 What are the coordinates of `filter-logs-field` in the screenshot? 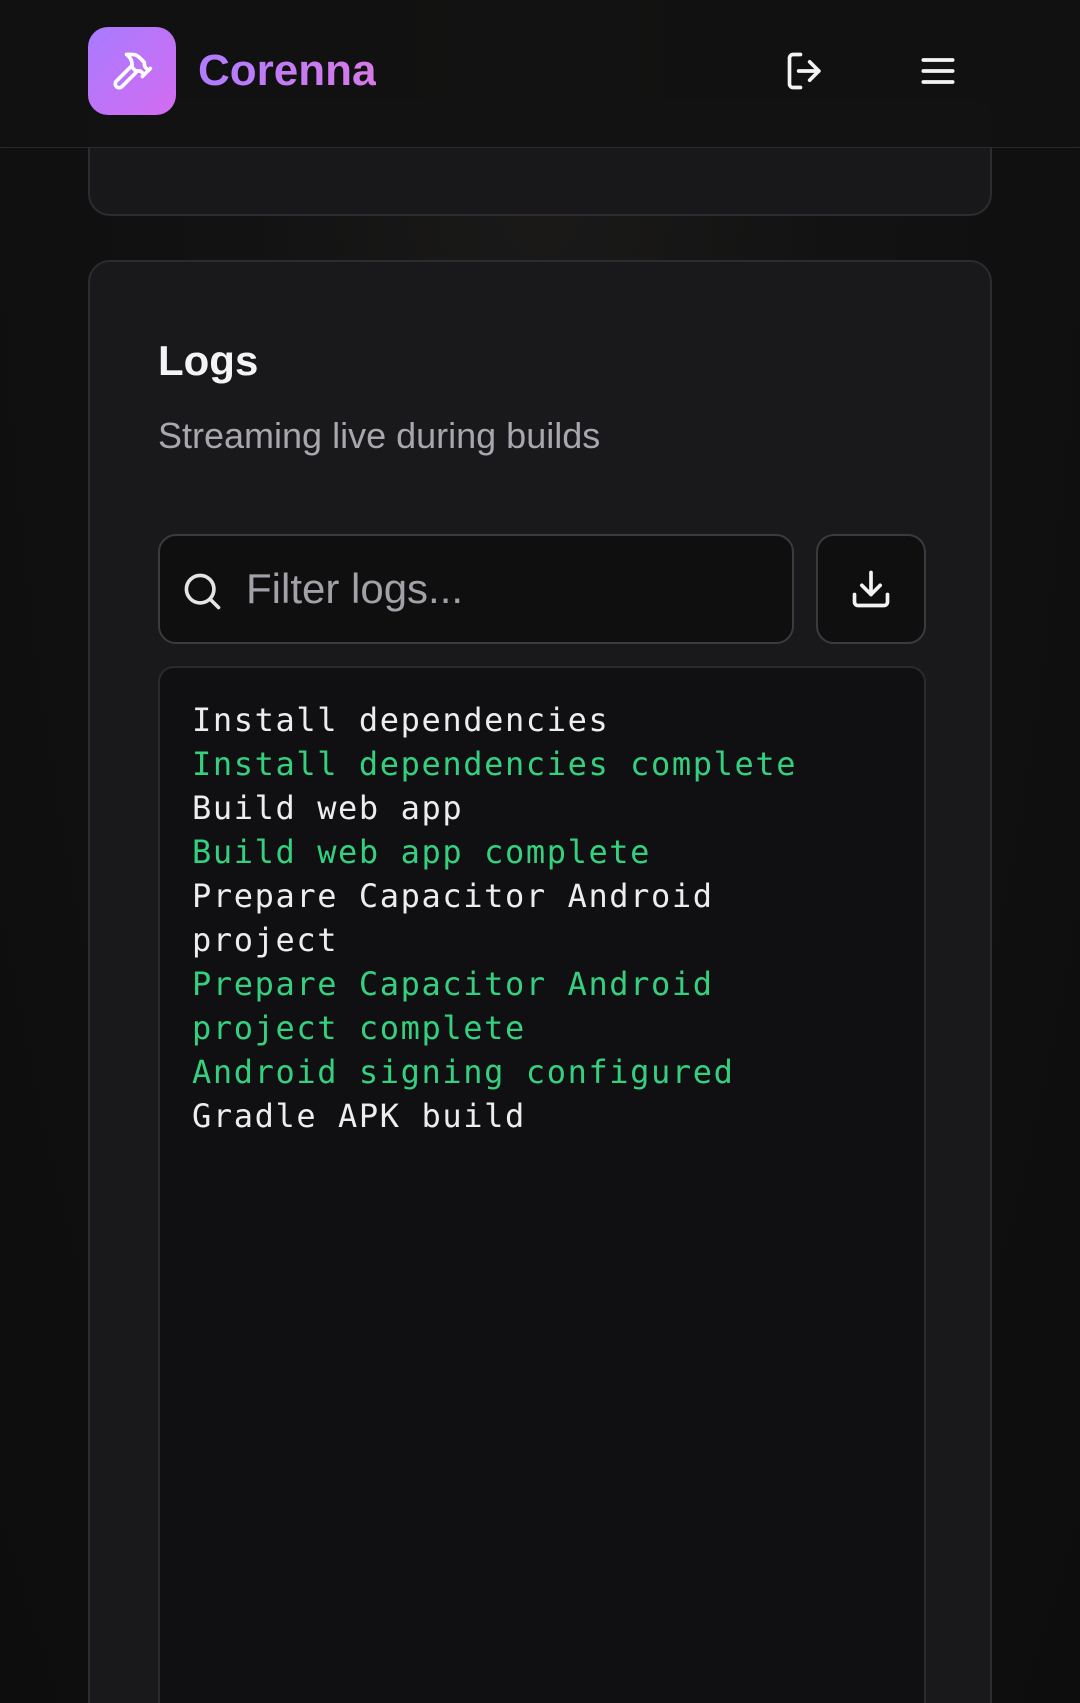 It's located at (476, 589).